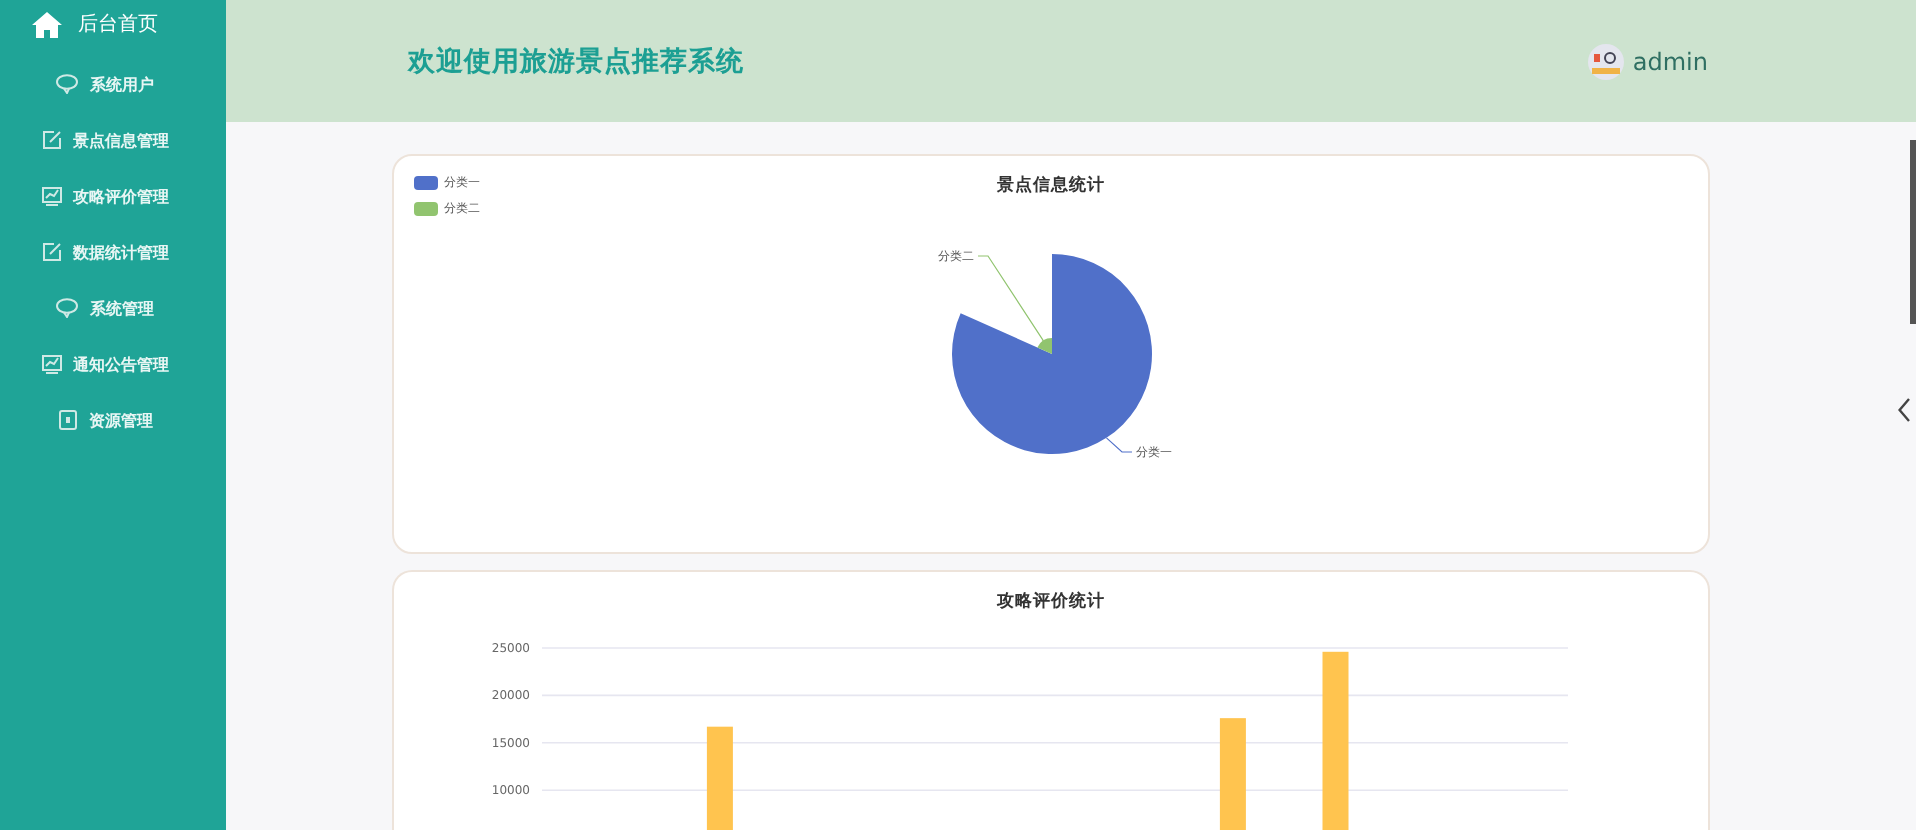 The width and height of the screenshot is (1916, 830). I want to click on sidebar-item: 数据统计管理, so click(113, 252).